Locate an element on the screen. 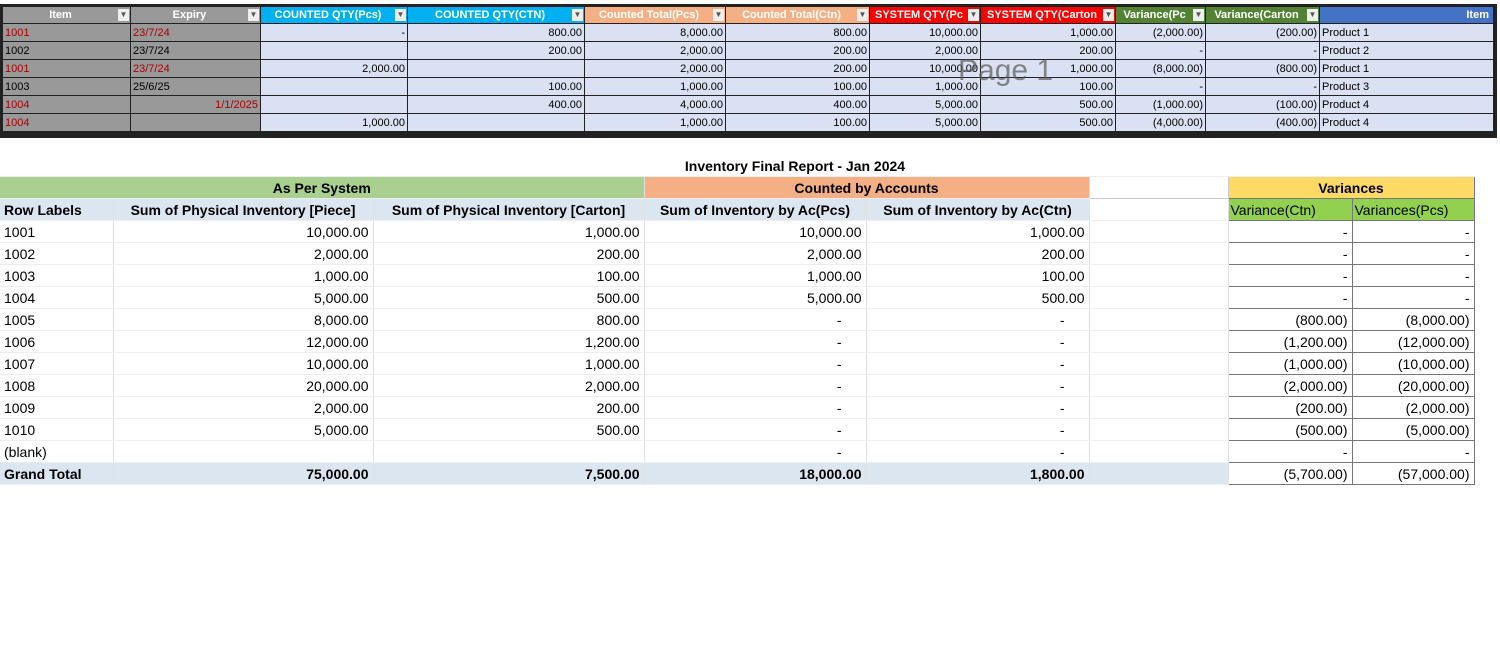 The height and width of the screenshot is (669, 1500). value-cell: 18,000.00 is located at coordinates (755, 473).